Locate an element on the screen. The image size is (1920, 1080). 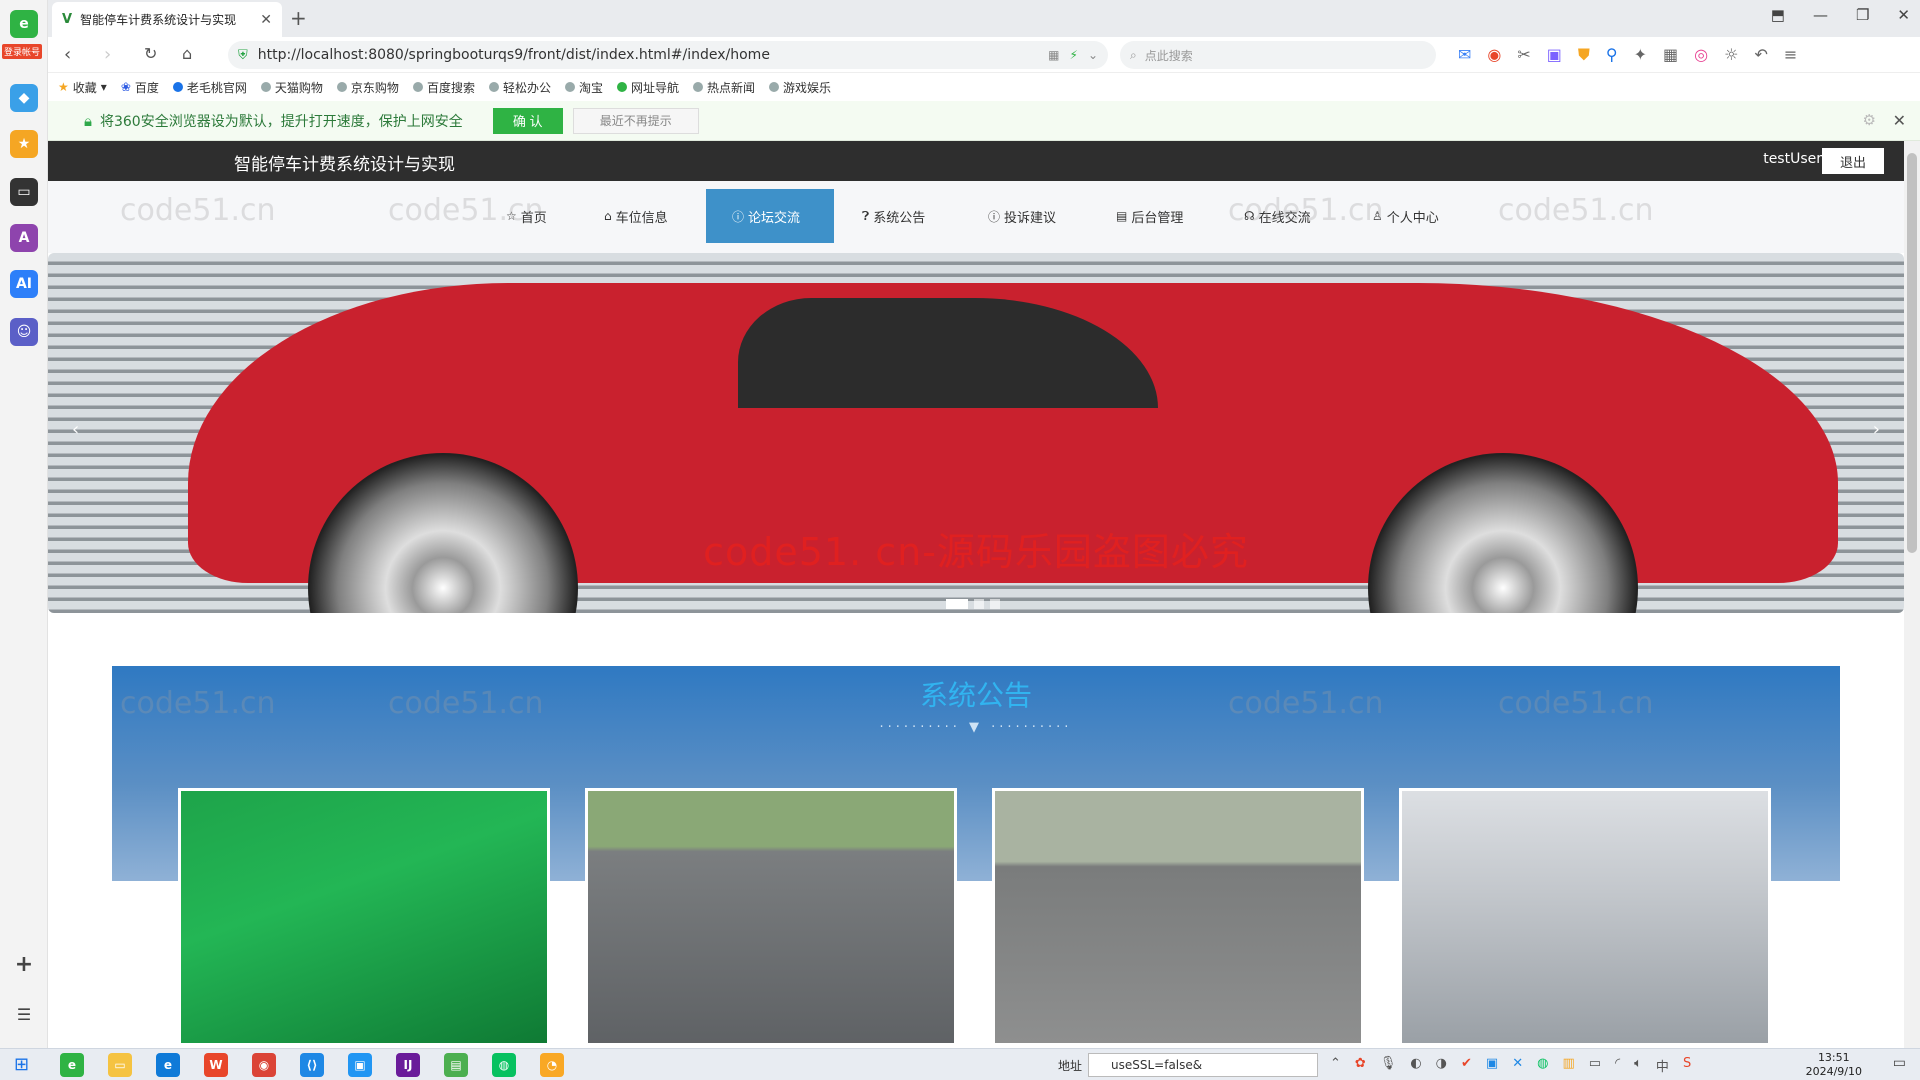
logout-button: 退出 is located at coordinates (1853, 161).